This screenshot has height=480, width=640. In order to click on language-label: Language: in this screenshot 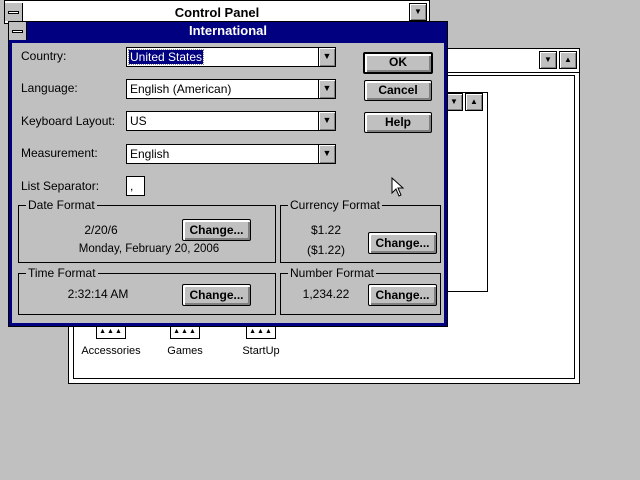, I will do `click(49, 88)`.